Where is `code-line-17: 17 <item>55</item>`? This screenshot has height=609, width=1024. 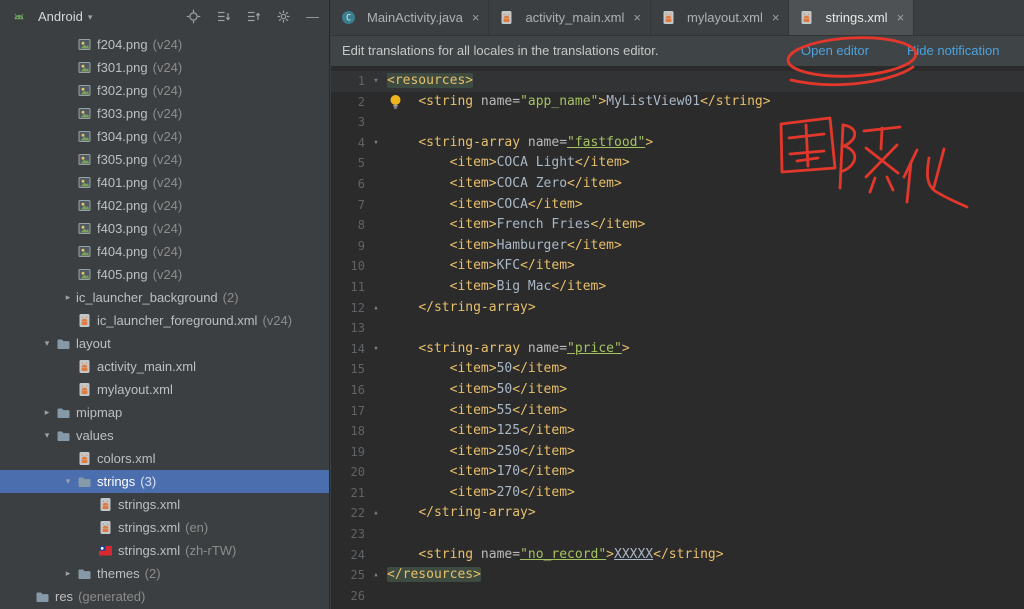
code-line-17: 17 <item>55</item> is located at coordinates (677, 411).